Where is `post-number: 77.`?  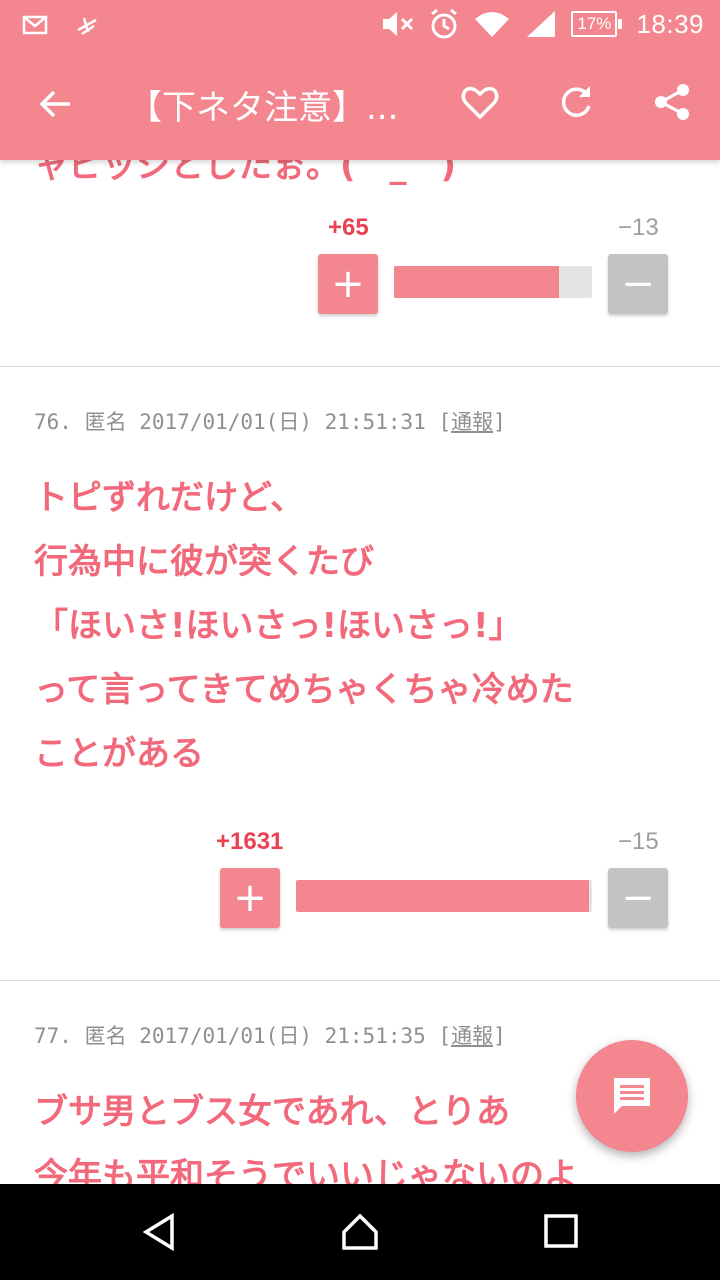
post-number: 77. is located at coordinates (53, 1036).